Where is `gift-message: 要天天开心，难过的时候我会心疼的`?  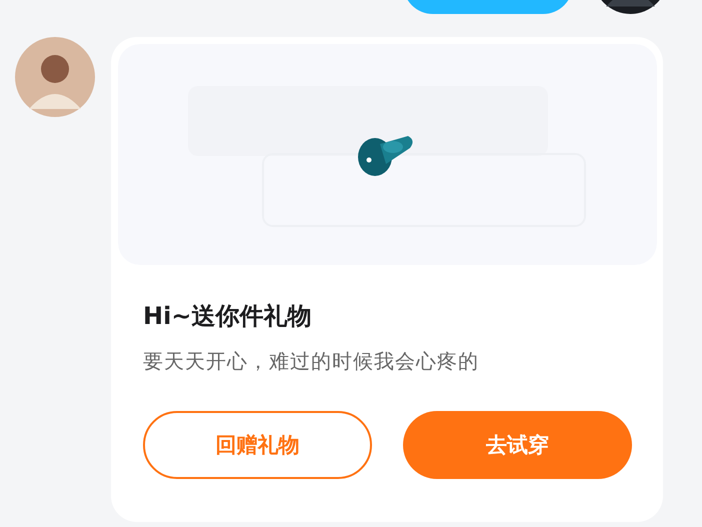 gift-message: 要天天开心，难过的时候我会心疼的 is located at coordinates (311, 361).